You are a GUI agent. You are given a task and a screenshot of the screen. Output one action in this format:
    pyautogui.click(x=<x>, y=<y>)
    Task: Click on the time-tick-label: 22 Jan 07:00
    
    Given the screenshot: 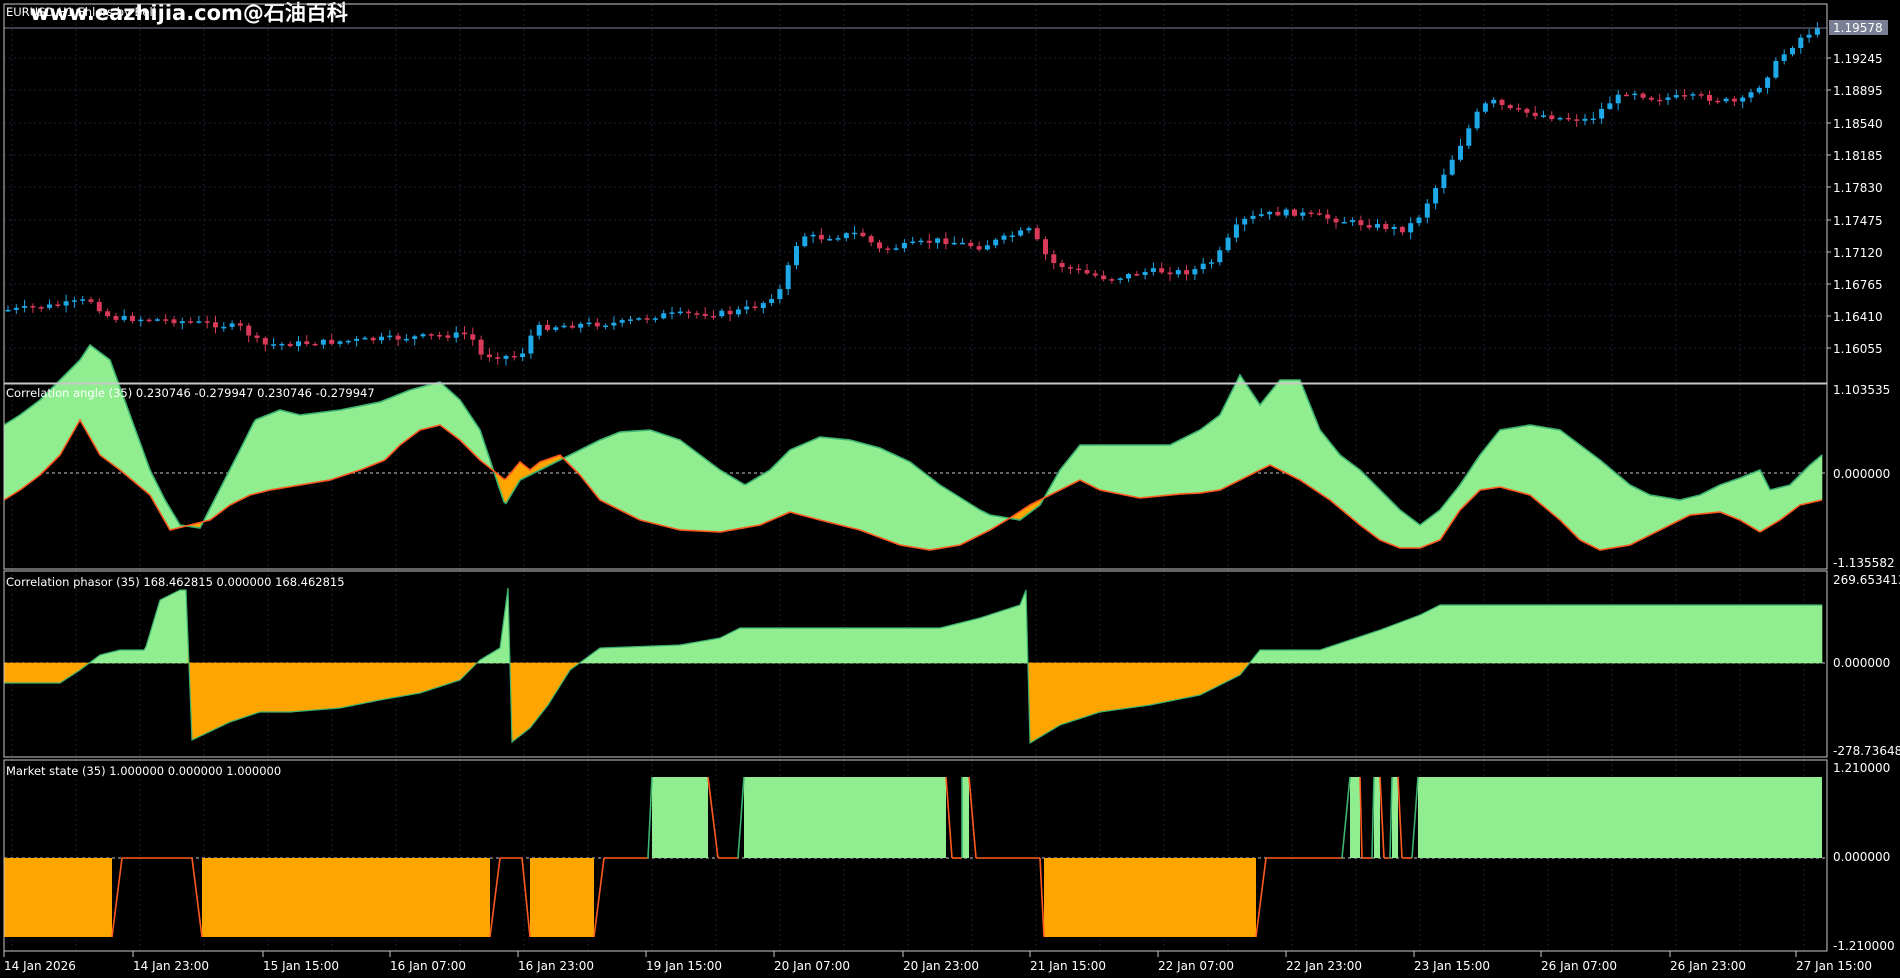 What is the action you would take?
    pyautogui.click(x=1196, y=966)
    